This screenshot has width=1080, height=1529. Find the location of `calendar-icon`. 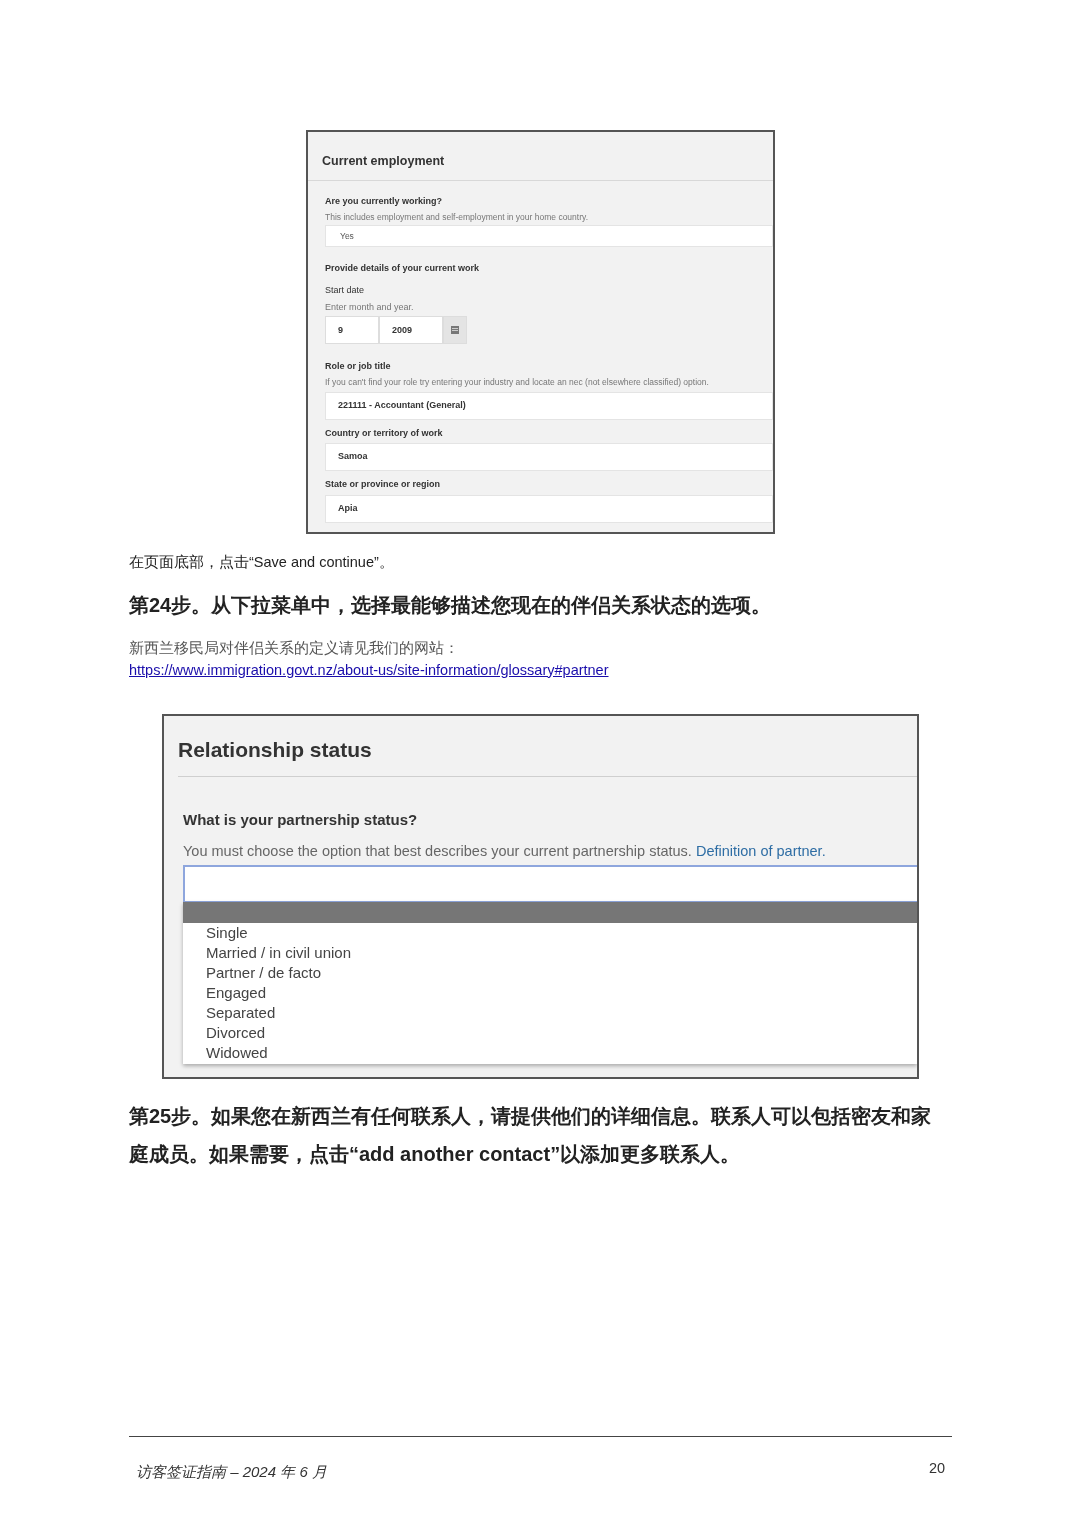

calendar-icon is located at coordinates (455, 330).